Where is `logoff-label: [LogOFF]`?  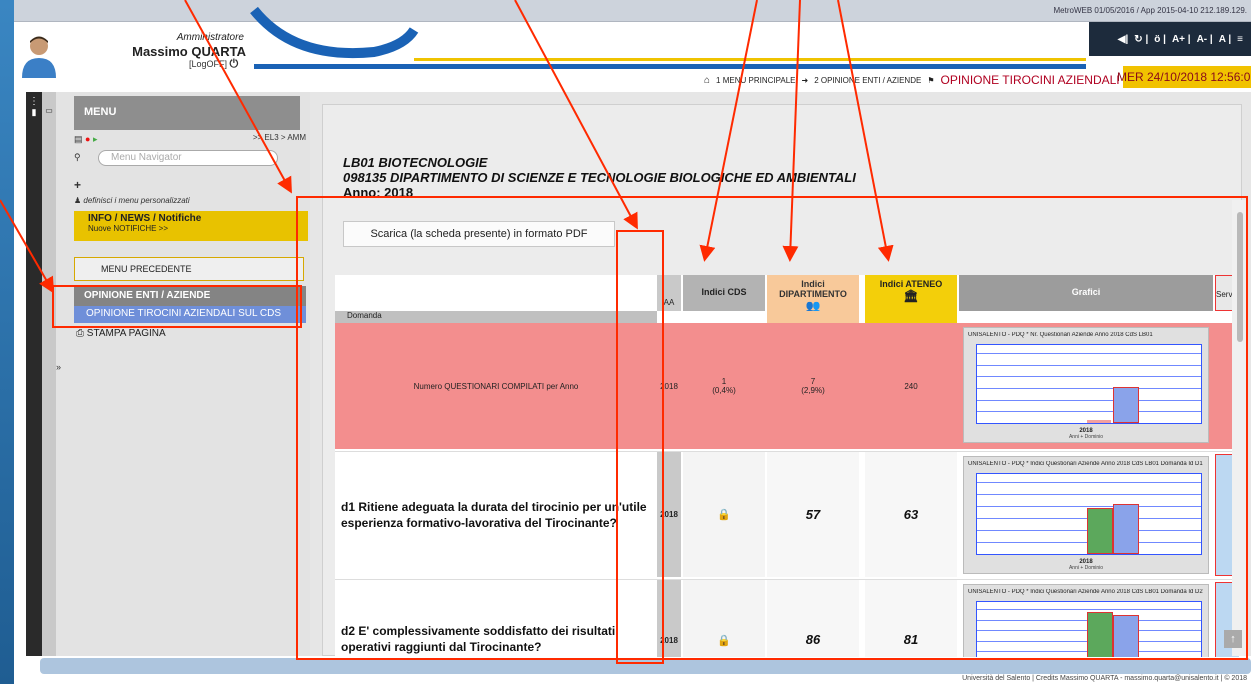 logoff-label: [LogOFF] is located at coordinates (208, 64).